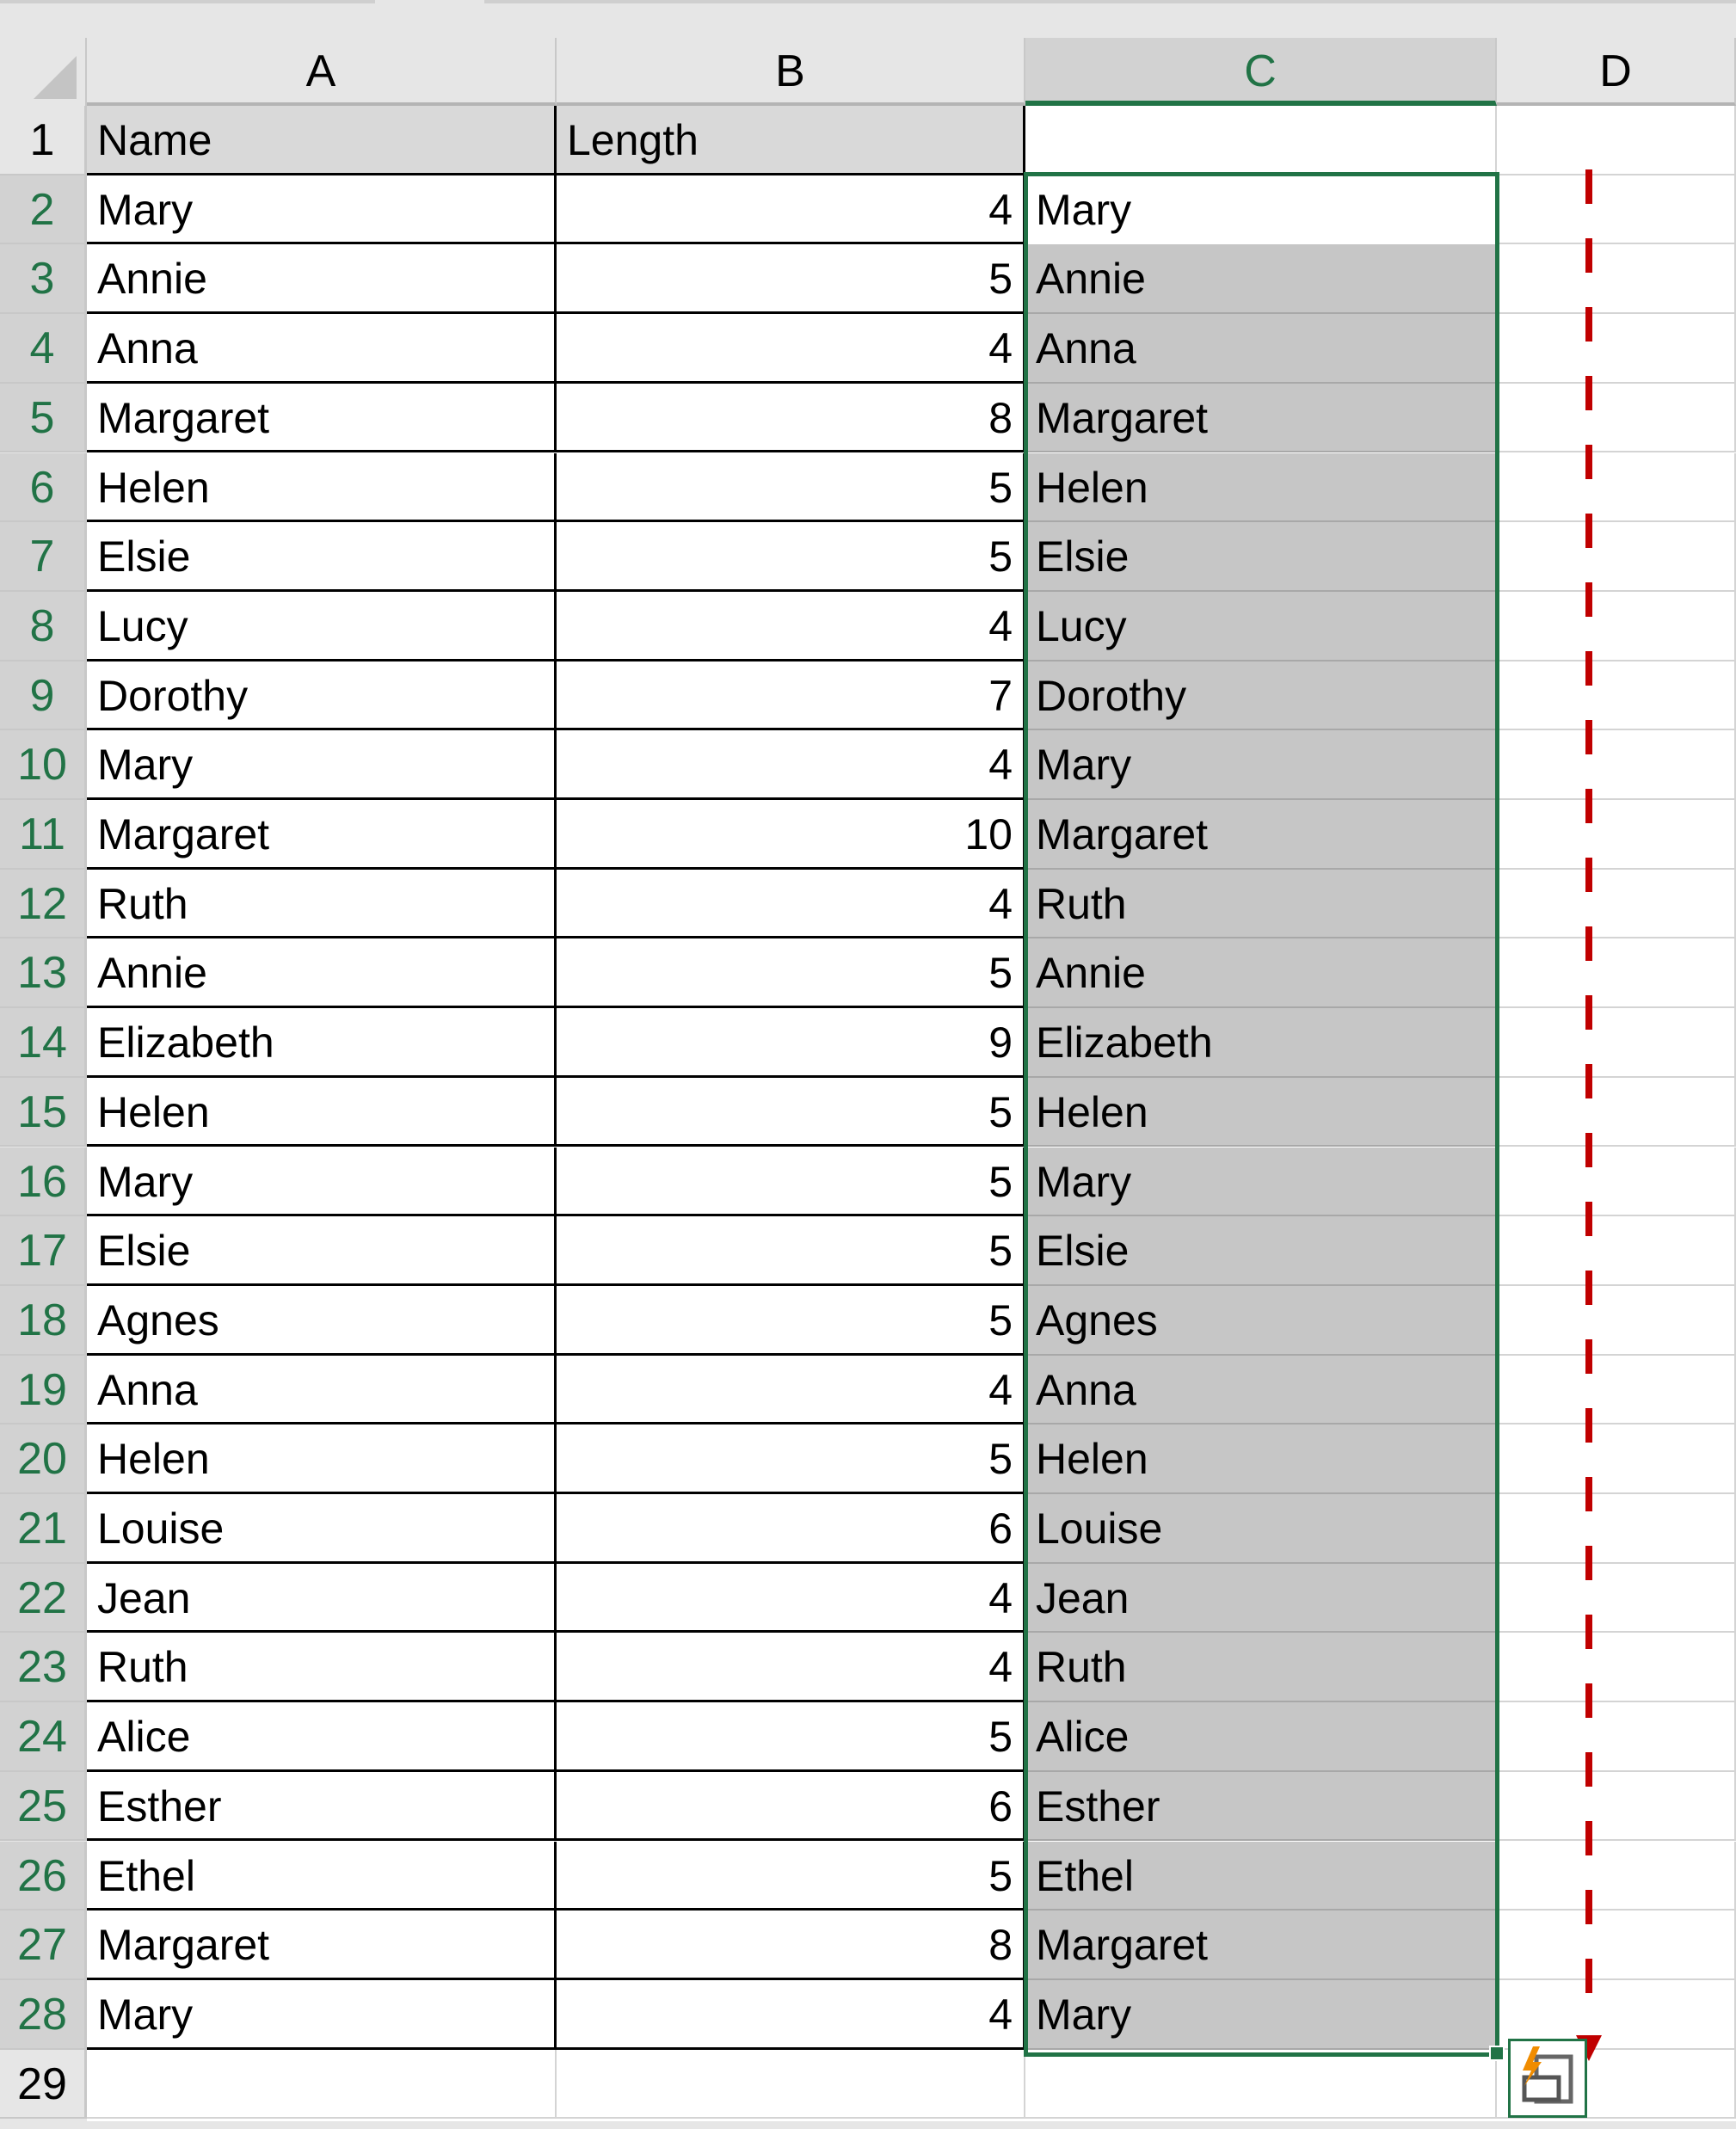 This screenshot has width=1736, height=2129. I want to click on name-cell: Jean, so click(322, 1598).